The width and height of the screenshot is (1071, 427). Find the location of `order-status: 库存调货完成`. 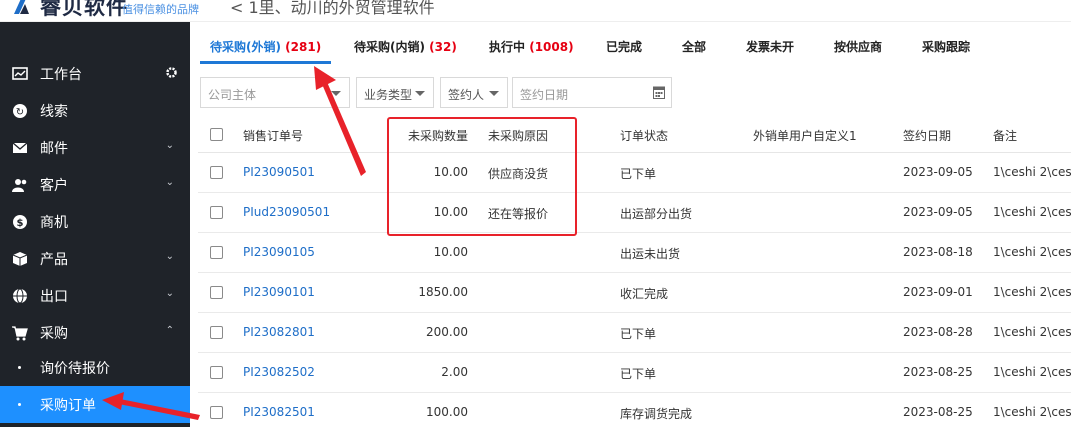

order-status: 库存调货完成 is located at coordinates (656, 414).